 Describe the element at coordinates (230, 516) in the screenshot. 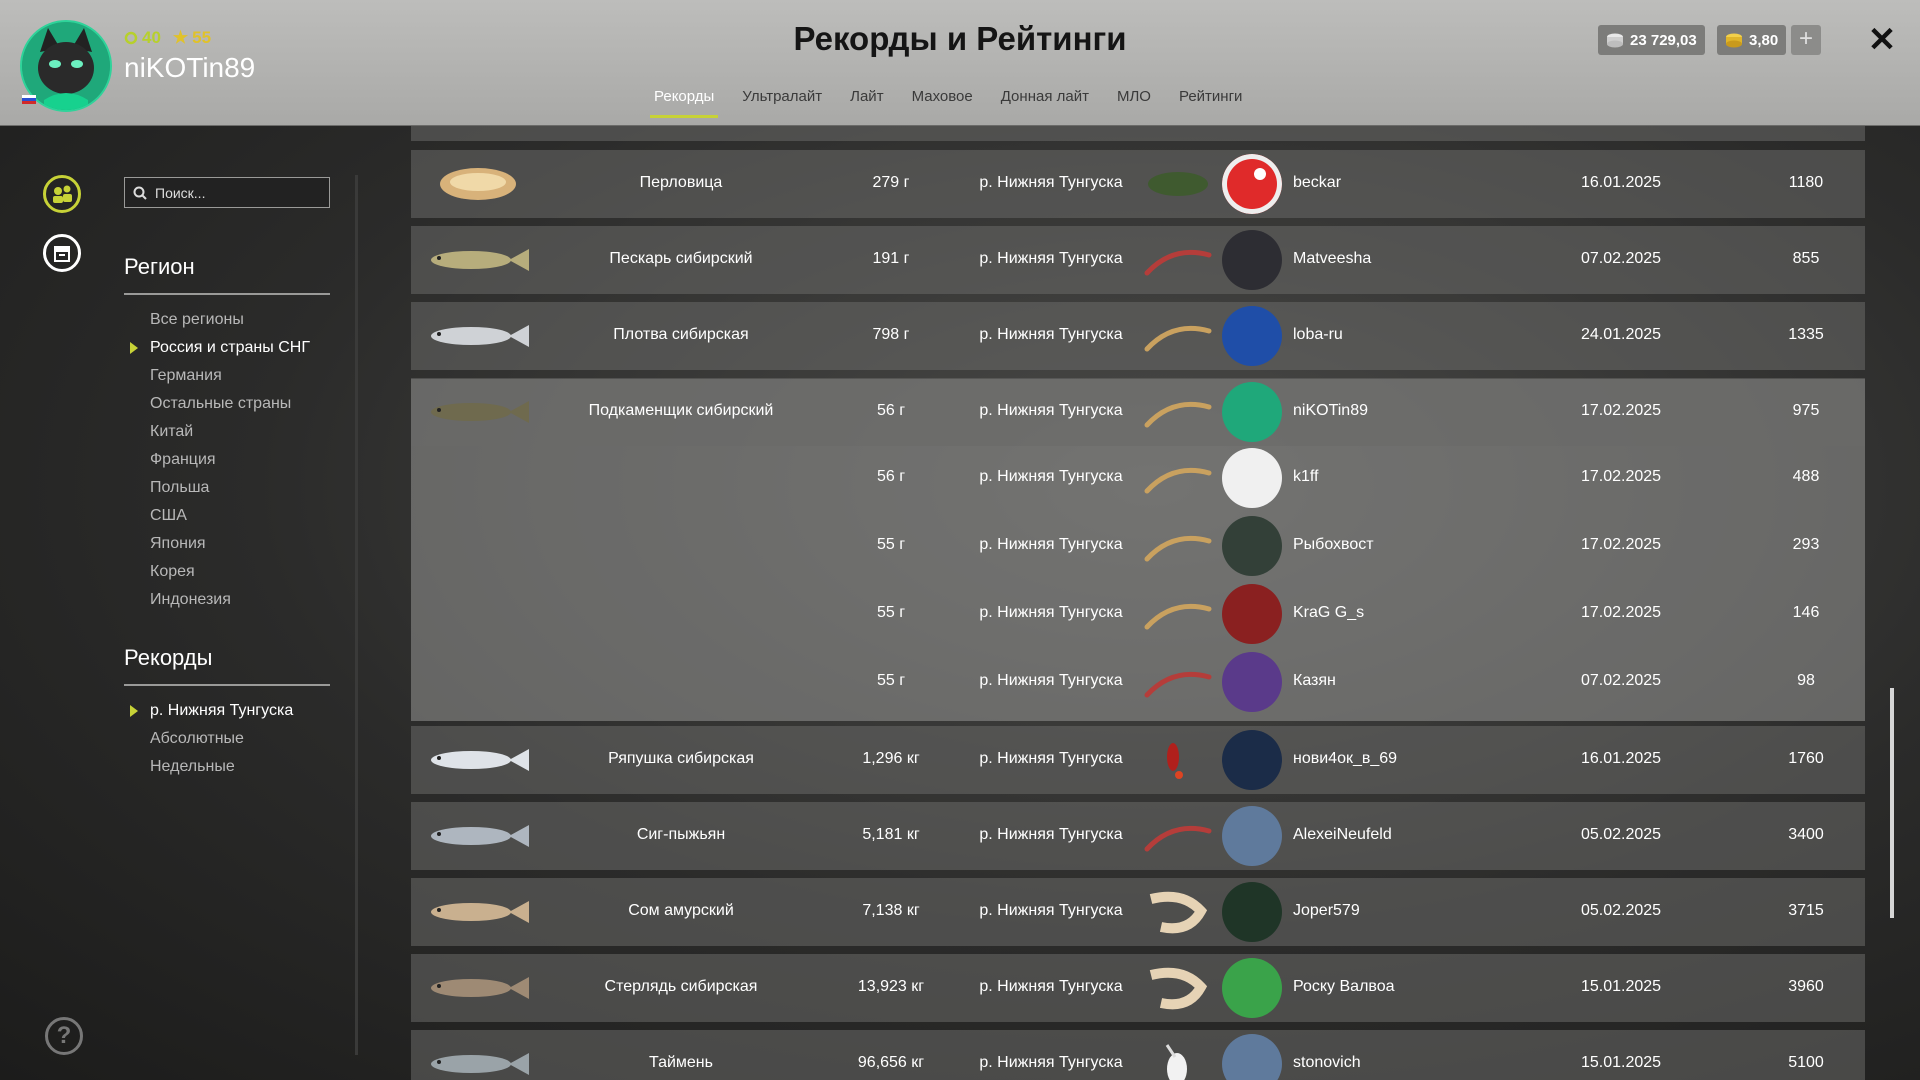

I see `region-item-usa: США` at that location.